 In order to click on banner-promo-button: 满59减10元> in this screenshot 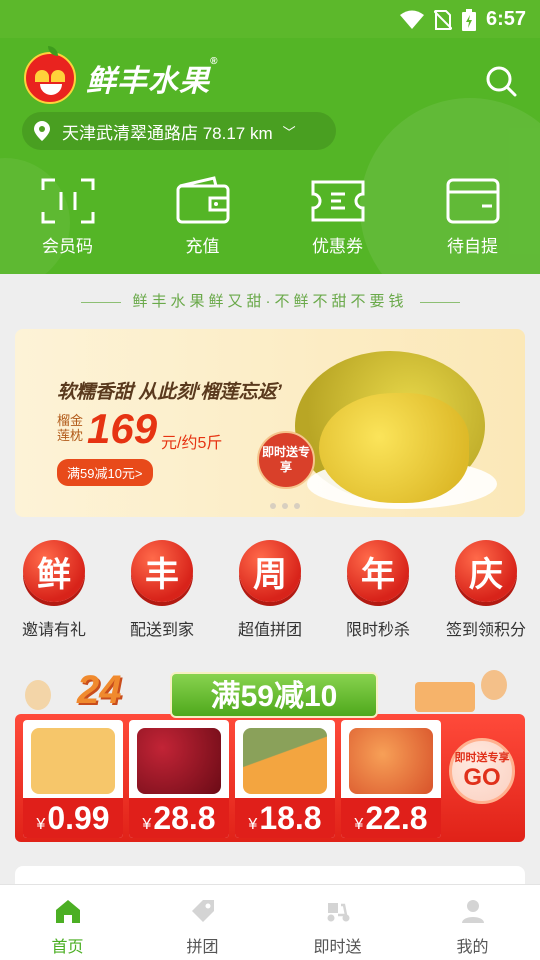, I will do `click(105, 472)`.